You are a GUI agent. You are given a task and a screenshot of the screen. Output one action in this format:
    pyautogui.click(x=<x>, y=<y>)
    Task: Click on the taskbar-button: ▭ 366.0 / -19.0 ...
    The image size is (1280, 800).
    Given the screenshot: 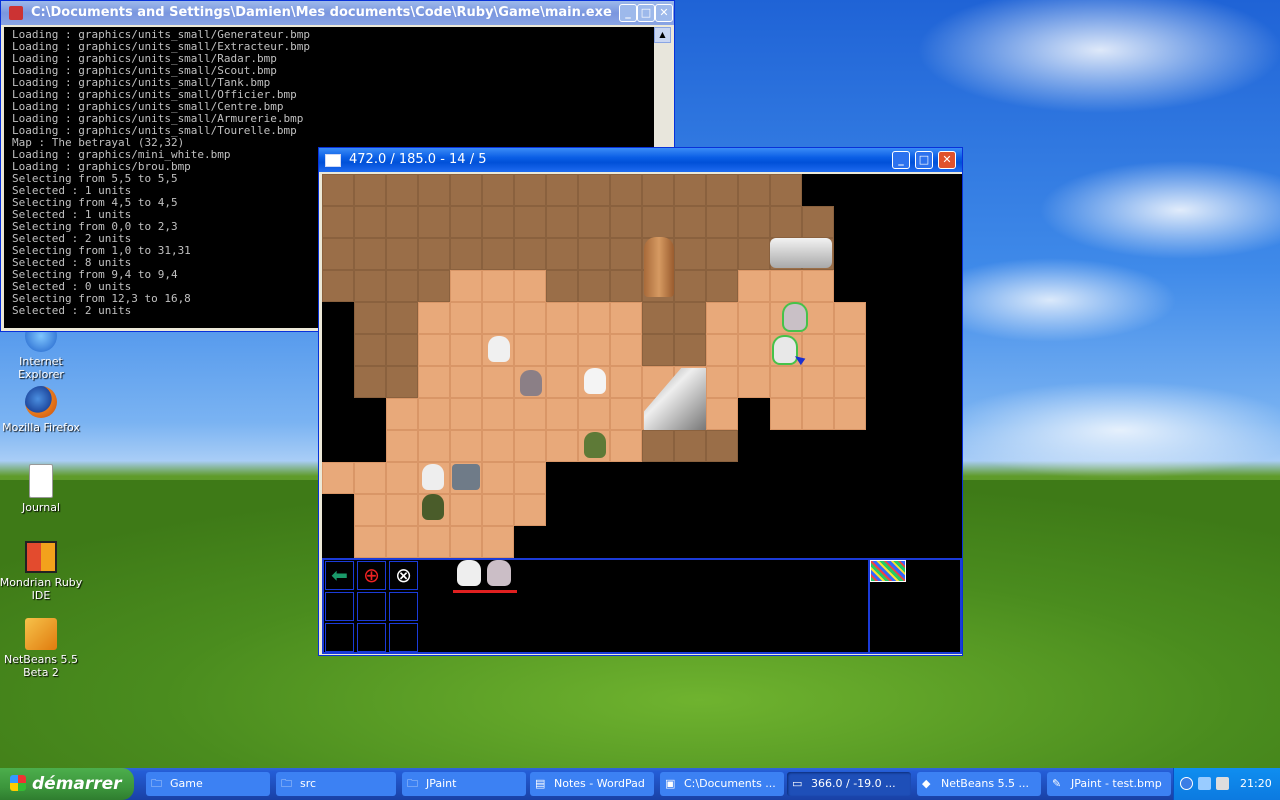 What is the action you would take?
    pyautogui.click(x=849, y=784)
    